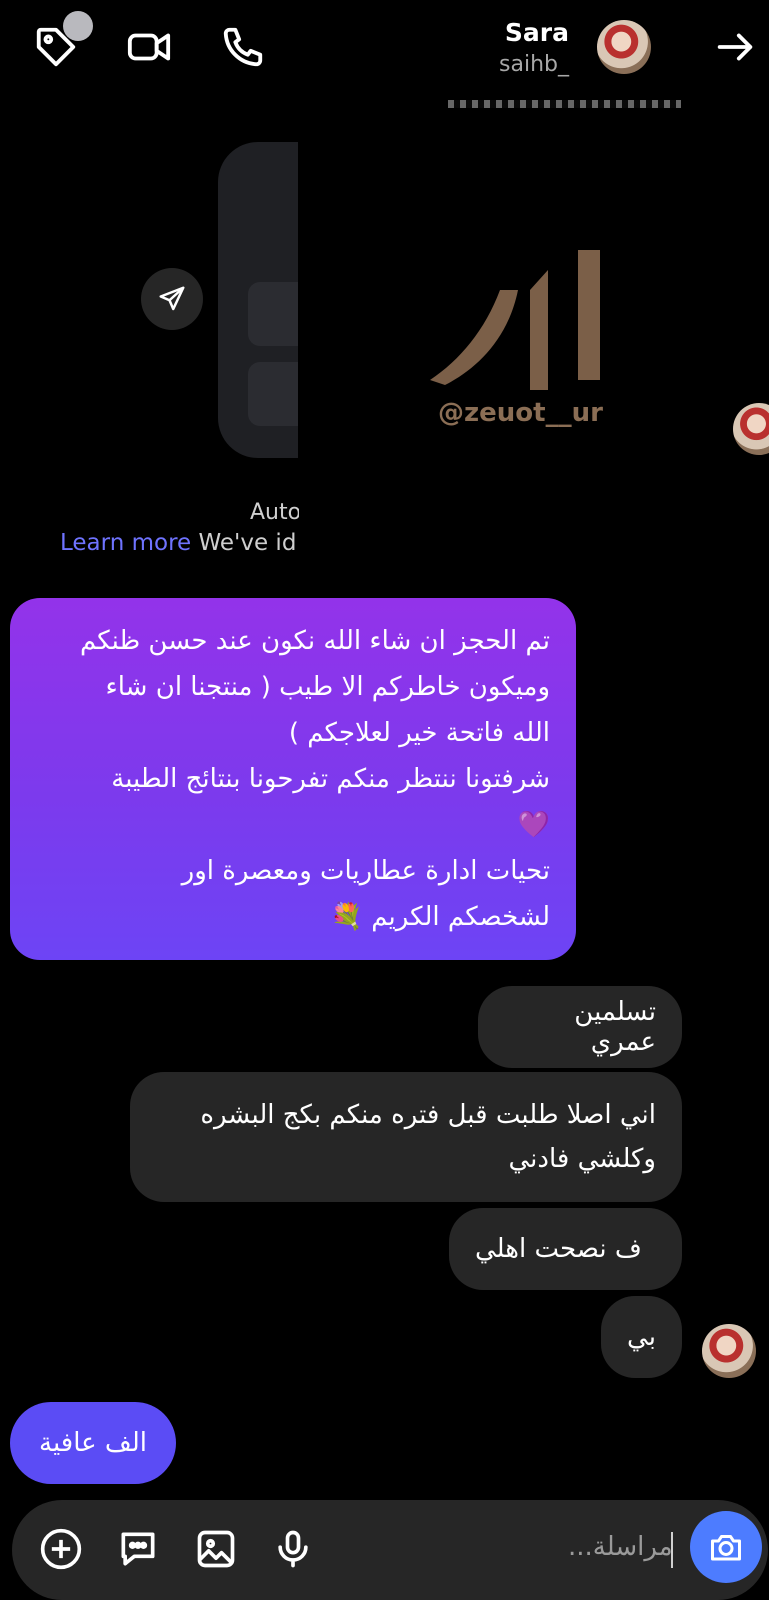  Describe the element at coordinates (327, 687) in the screenshot. I see `message-line: وميكون خاطركم الا طيب ( منتجنا ان شاء` at that location.